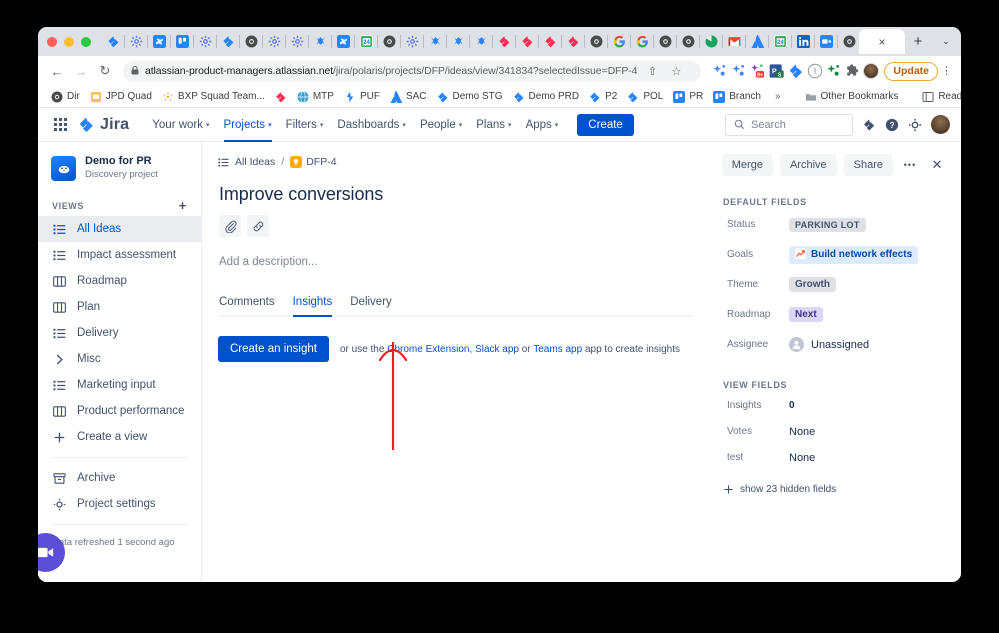 This screenshot has height=633, width=999. What do you see at coordinates (60, 125) in the screenshot?
I see `apps-grid-icon` at bounding box center [60, 125].